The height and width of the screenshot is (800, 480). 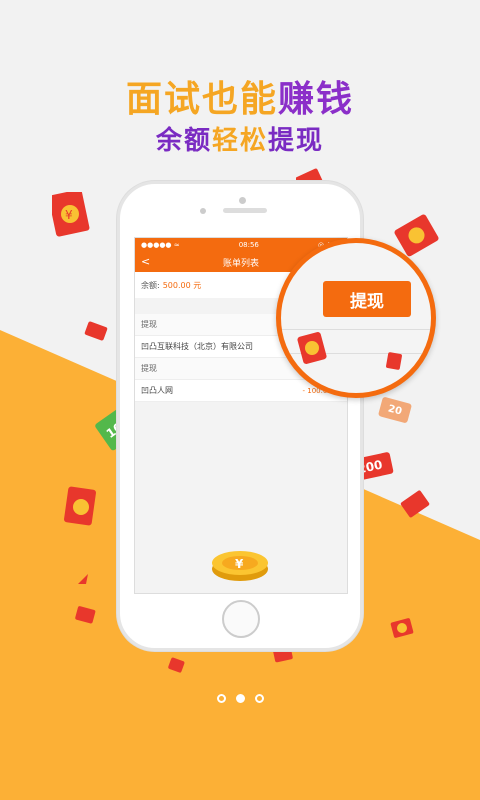 I want to click on magnifier-content: 提现, so click(x=356, y=318).